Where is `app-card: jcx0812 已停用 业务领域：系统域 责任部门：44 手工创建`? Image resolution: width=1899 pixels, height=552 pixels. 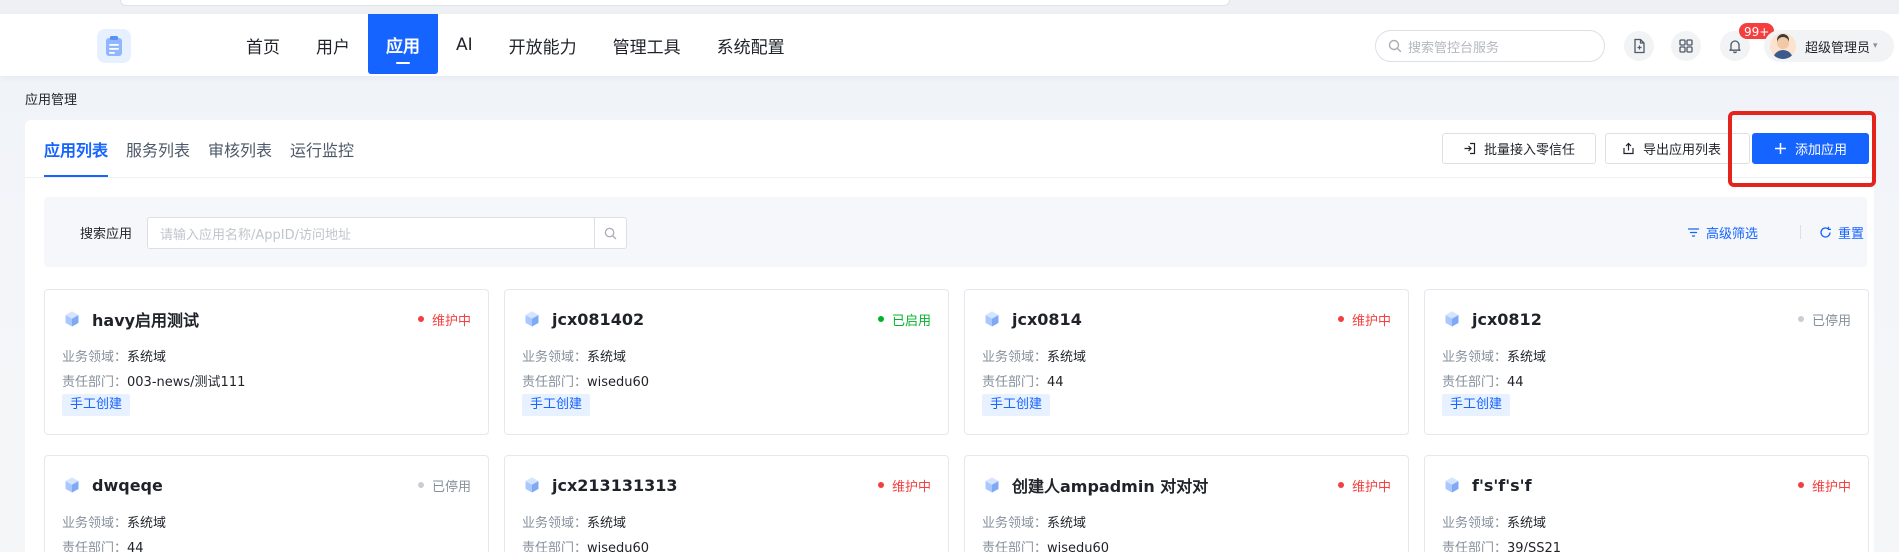 app-card: jcx0812 已停用 业务领域：系统域 责任部门：44 手工创建 is located at coordinates (1646, 362).